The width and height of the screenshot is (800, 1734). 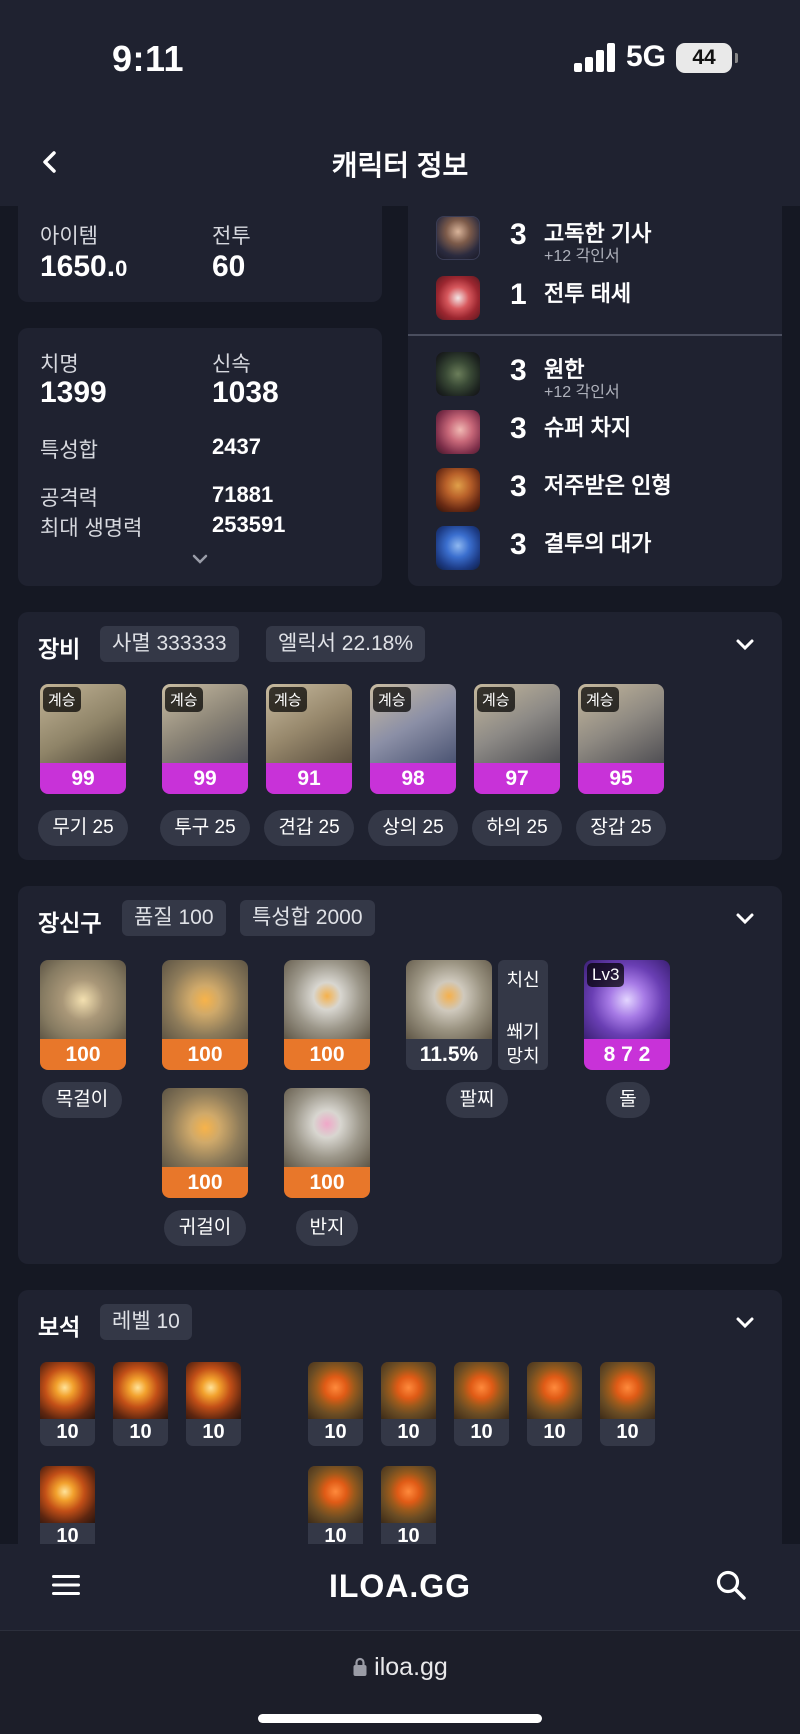 What do you see at coordinates (608, 485) in the screenshot?
I see `engraving-name: 저주받은 인형` at bounding box center [608, 485].